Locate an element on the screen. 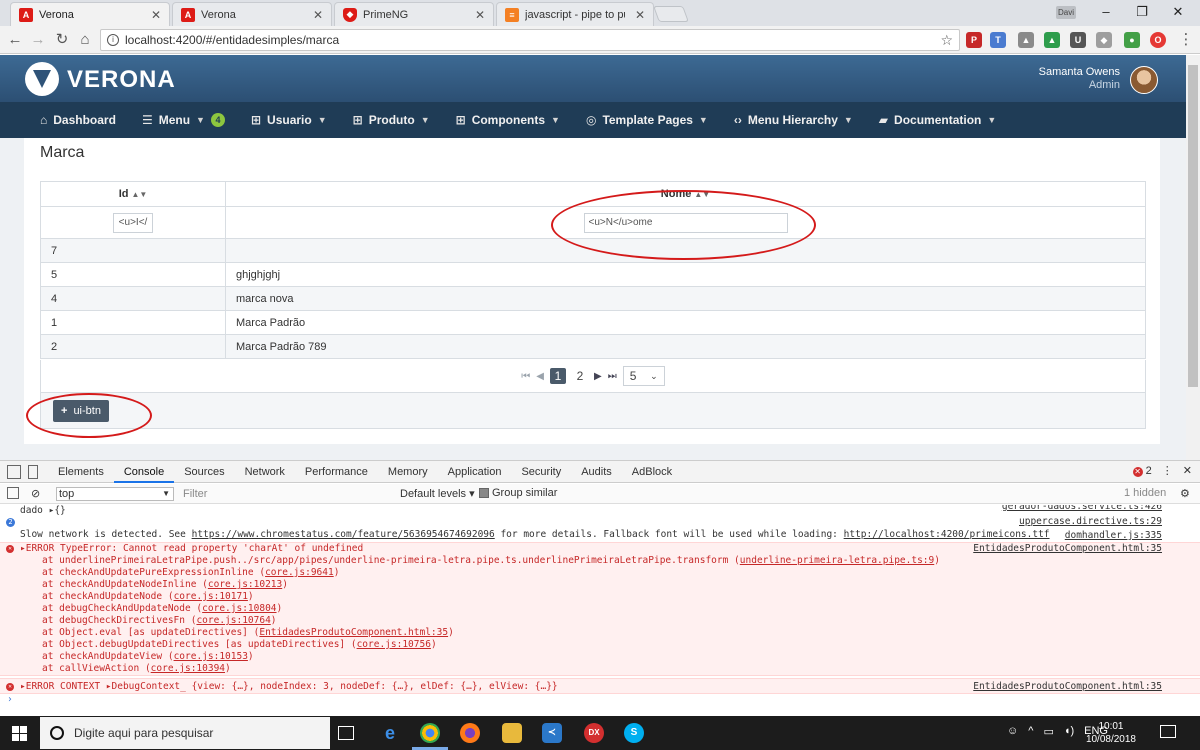 Image resolution: width=1200 pixels, height=750 pixels. source-link: domhandler.js:335 is located at coordinates (1113, 536).